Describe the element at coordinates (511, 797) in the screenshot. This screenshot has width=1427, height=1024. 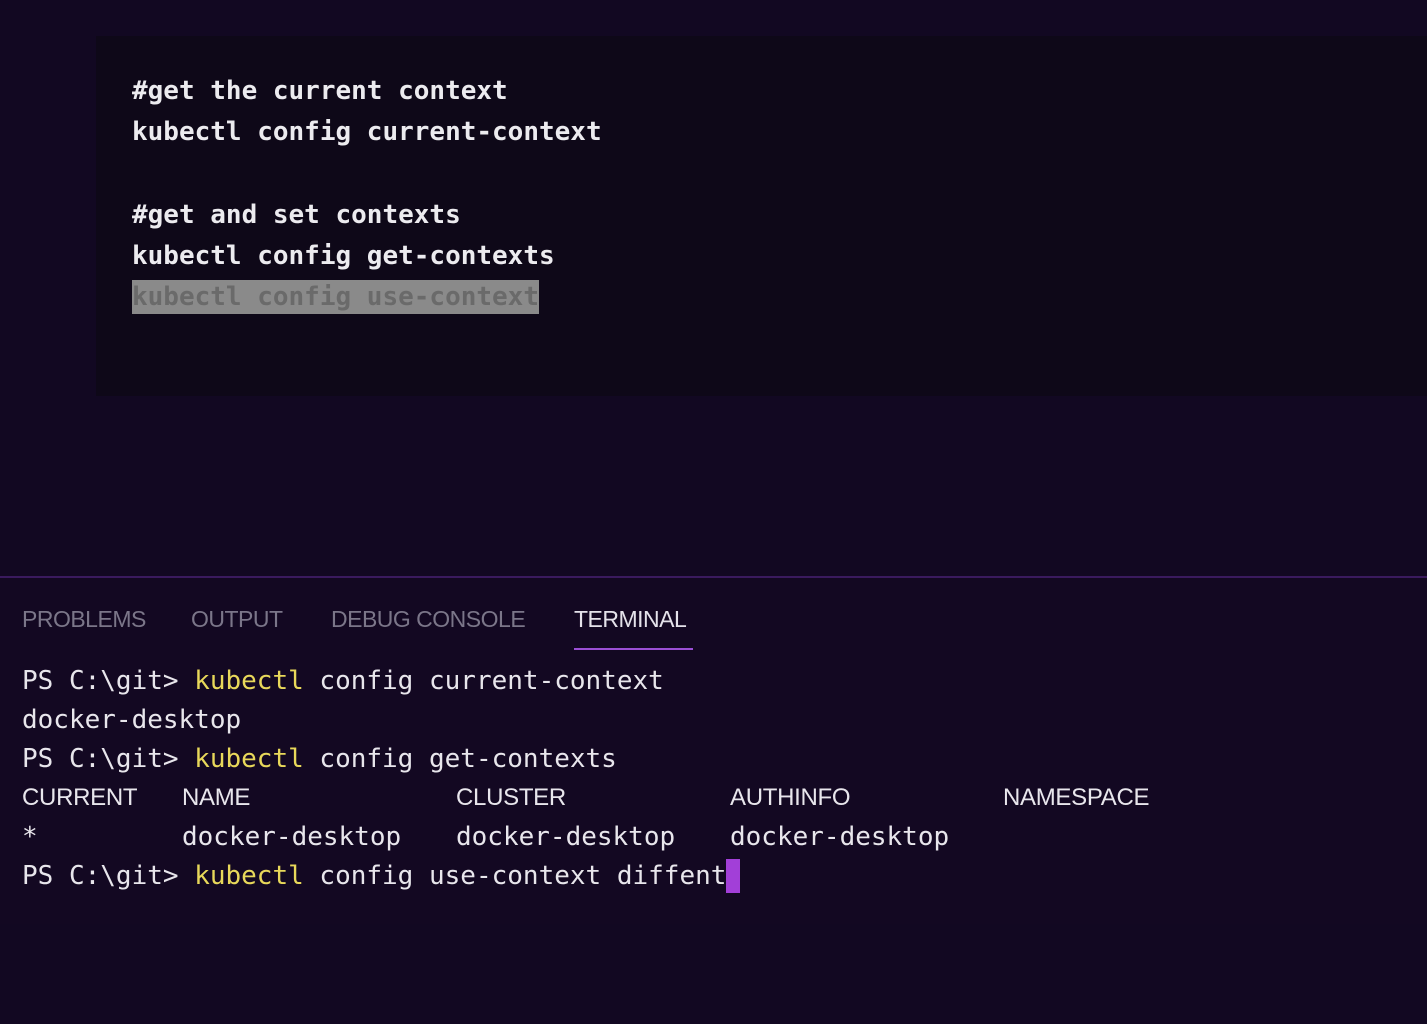
I see `header-cluster: CLUSTER` at that location.